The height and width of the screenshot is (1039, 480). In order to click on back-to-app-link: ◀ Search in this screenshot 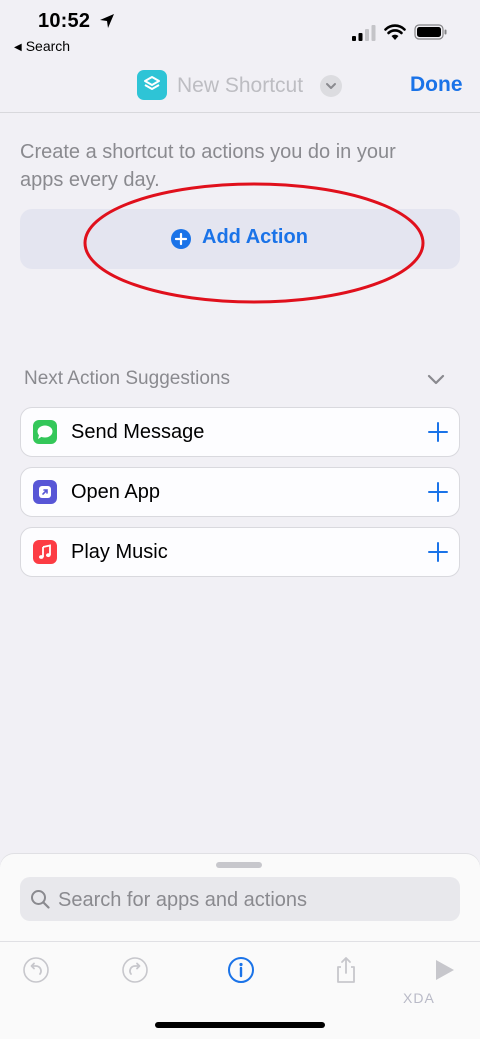, I will do `click(42, 46)`.